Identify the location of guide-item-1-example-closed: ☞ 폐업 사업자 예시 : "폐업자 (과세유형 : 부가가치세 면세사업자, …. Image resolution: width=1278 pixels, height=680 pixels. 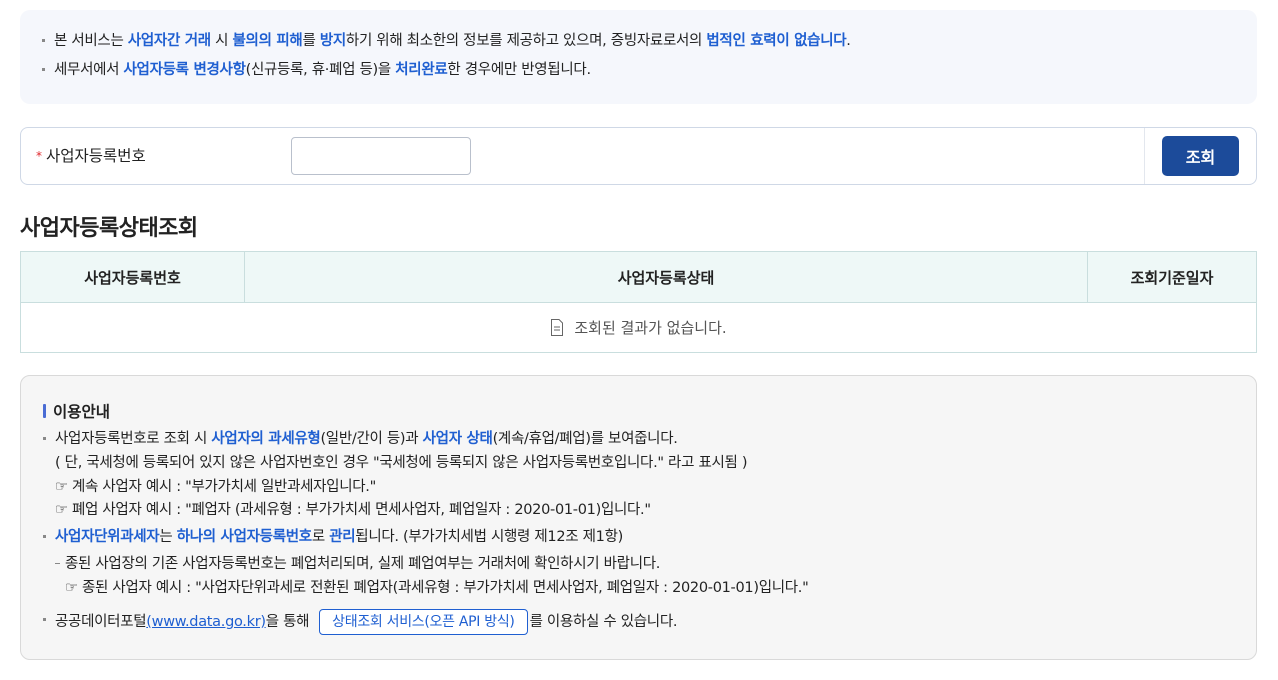
(353, 510).